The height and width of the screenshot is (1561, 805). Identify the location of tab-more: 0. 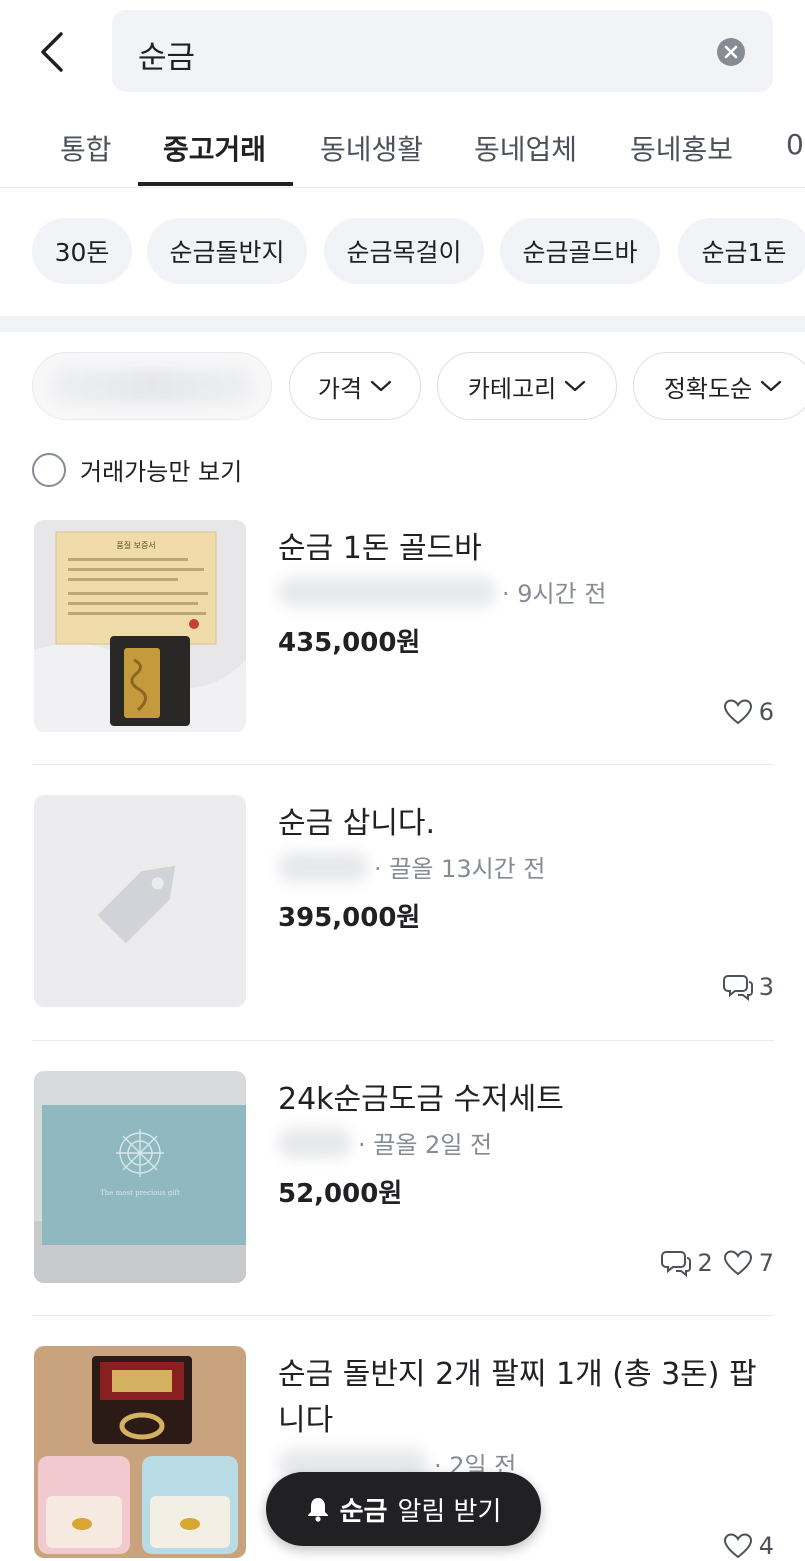
(795, 144).